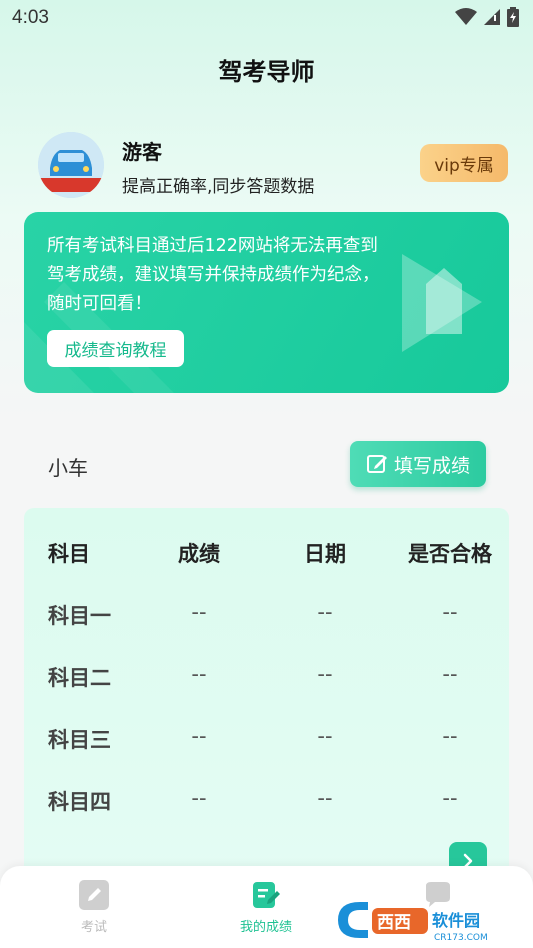 This screenshot has width=533, height=948. I want to click on fill-score-button: 填写成绩, so click(418, 464).